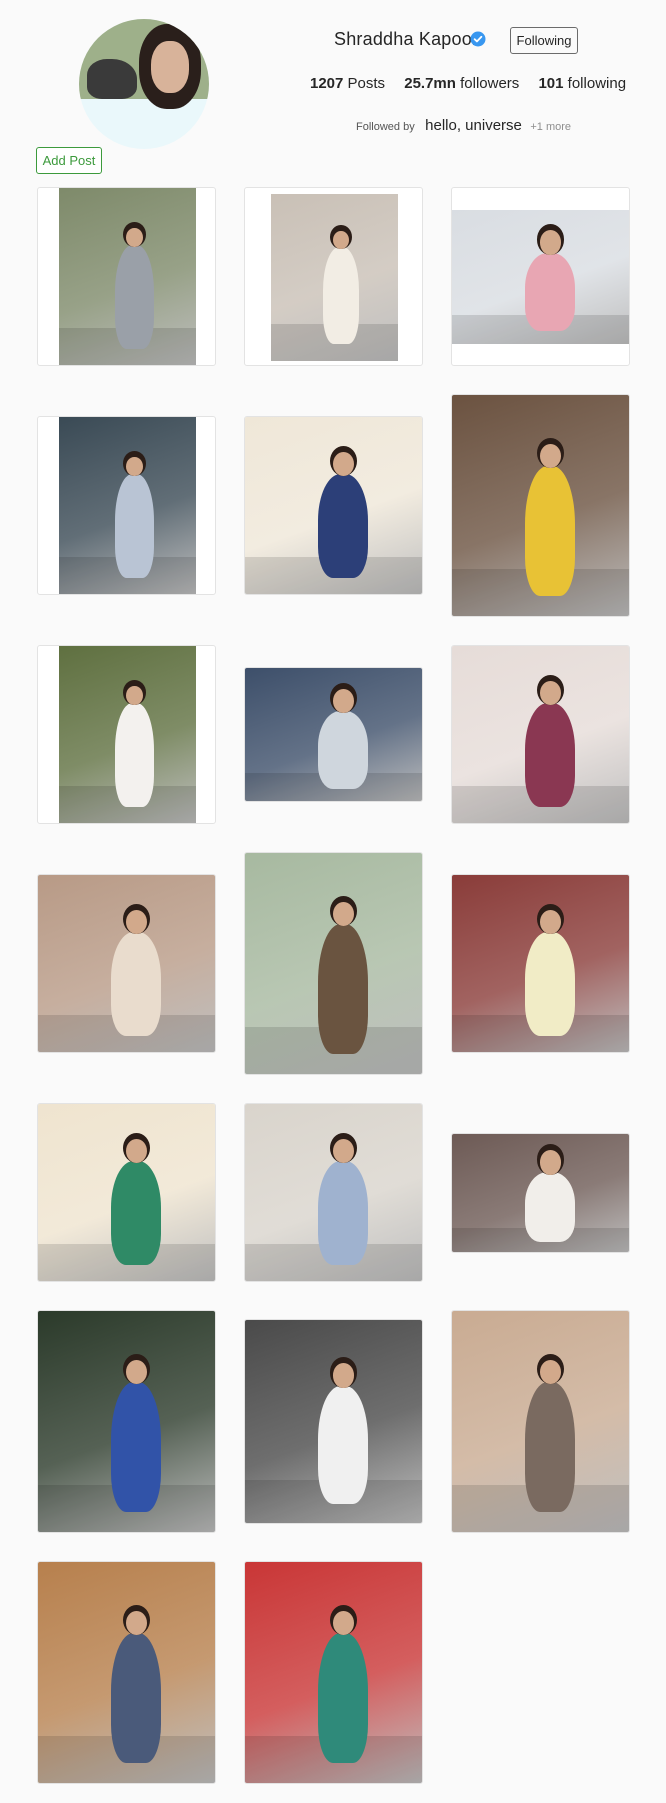  I want to click on profile-username: Shraddha Kapoor, so click(406, 39).